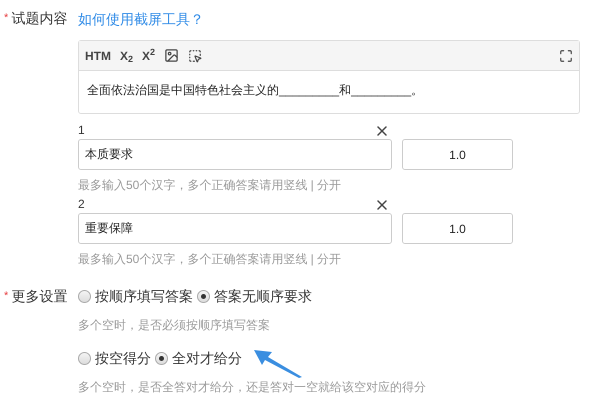  What do you see at coordinates (195, 55) in the screenshot?
I see `select-icon` at bounding box center [195, 55].